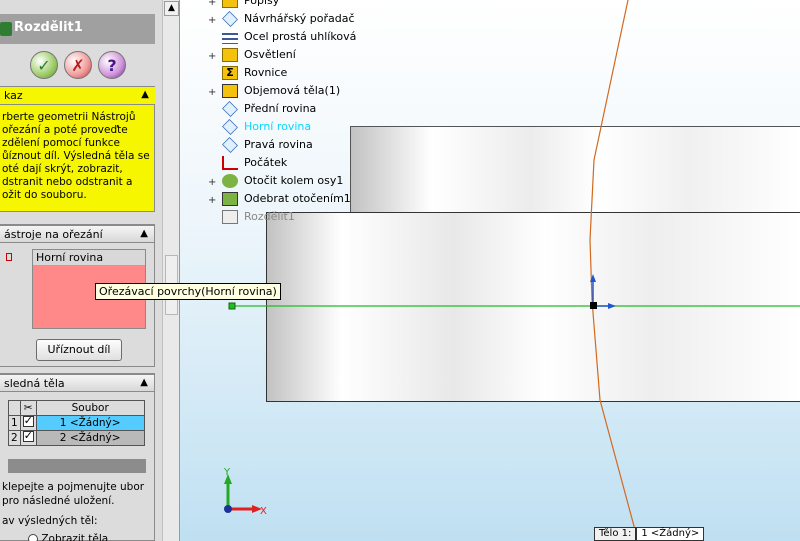  I want to click on triad-x-label: X, so click(263, 511).